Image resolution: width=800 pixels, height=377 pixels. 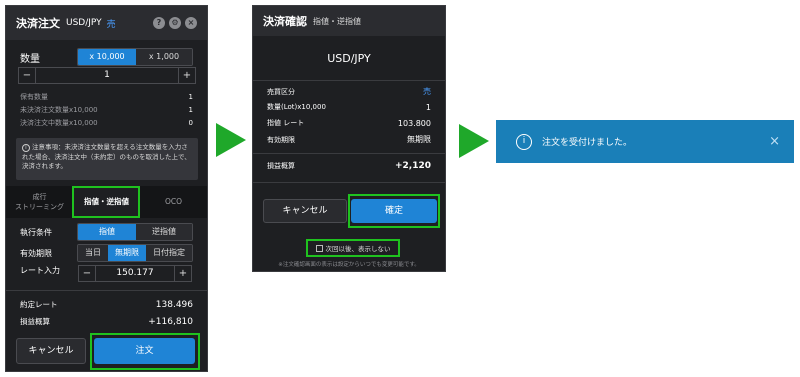 What do you see at coordinates (30, 59) in the screenshot?
I see `quantity-label: 数量` at bounding box center [30, 59].